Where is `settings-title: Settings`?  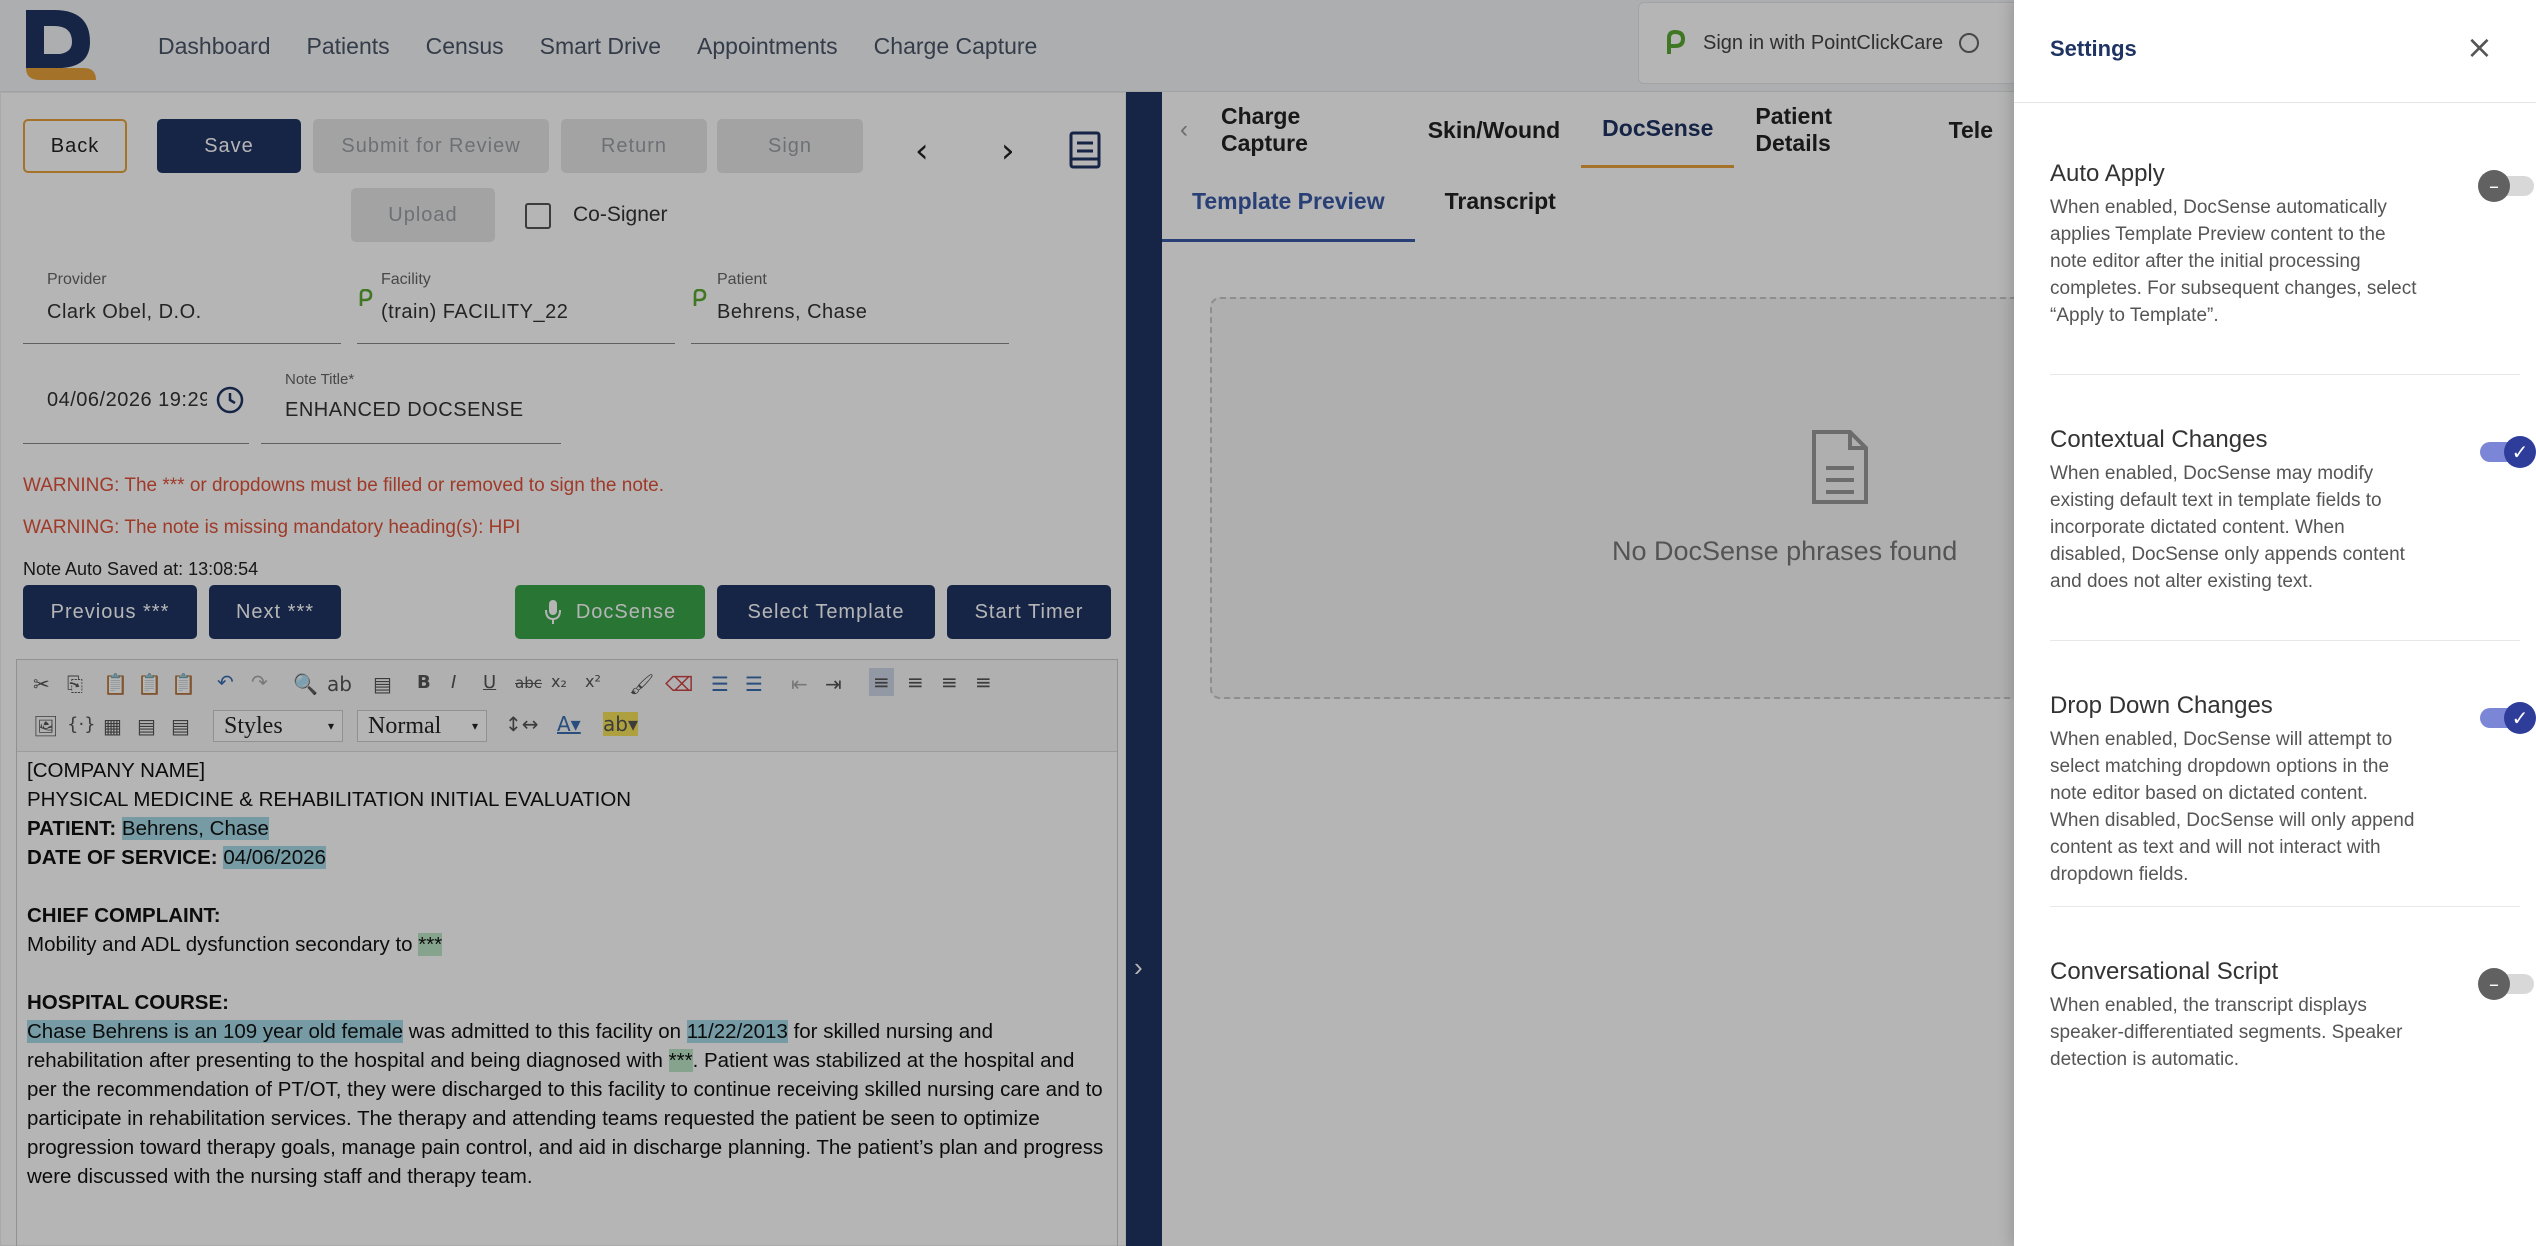
settings-title: Settings is located at coordinates (2093, 48).